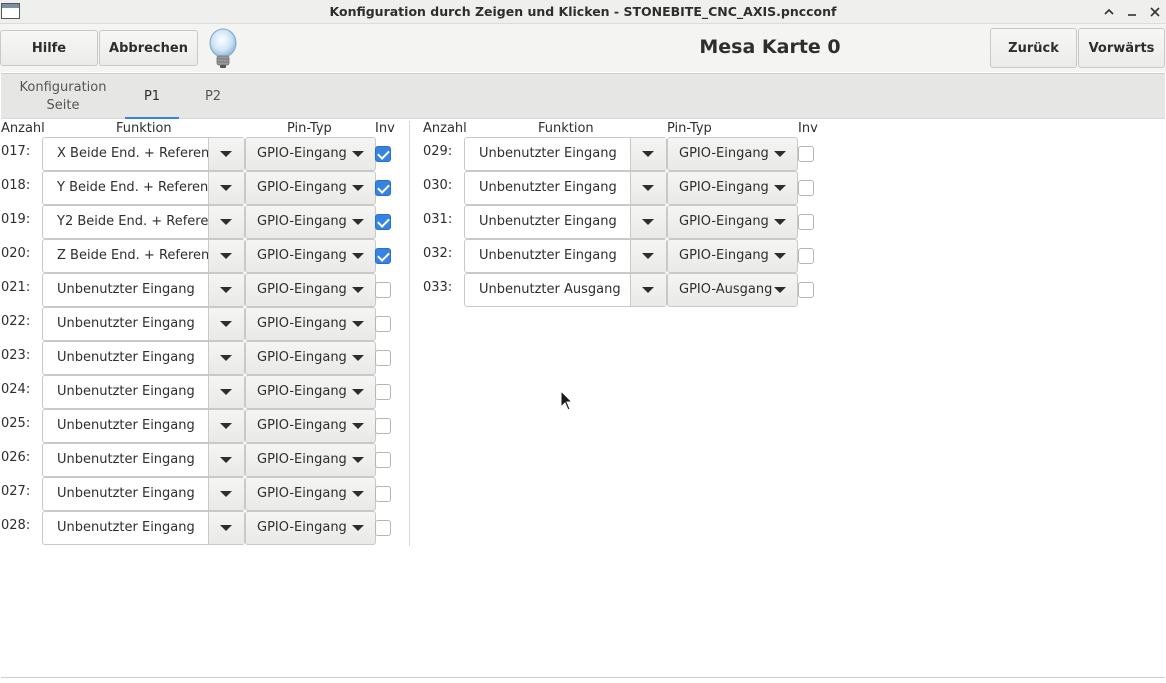 This screenshot has width=1166, height=683. Describe the element at coordinates (63, 96) in the screenshot. I see `tab-konfiguration-seite: Konfiguration Seite` at that location.